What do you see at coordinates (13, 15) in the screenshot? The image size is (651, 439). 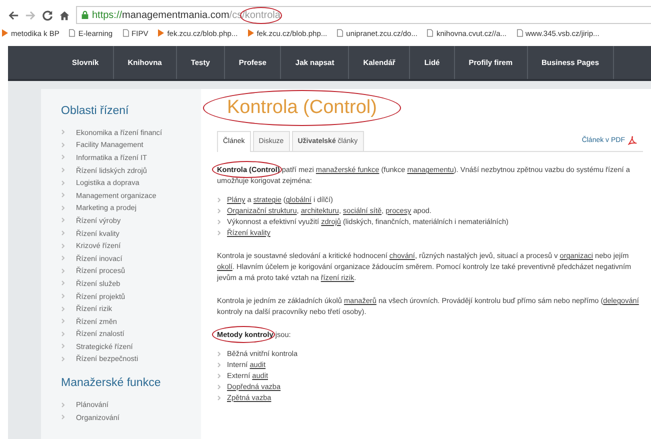 I see `back-icon` at bounding box center [13, 15].